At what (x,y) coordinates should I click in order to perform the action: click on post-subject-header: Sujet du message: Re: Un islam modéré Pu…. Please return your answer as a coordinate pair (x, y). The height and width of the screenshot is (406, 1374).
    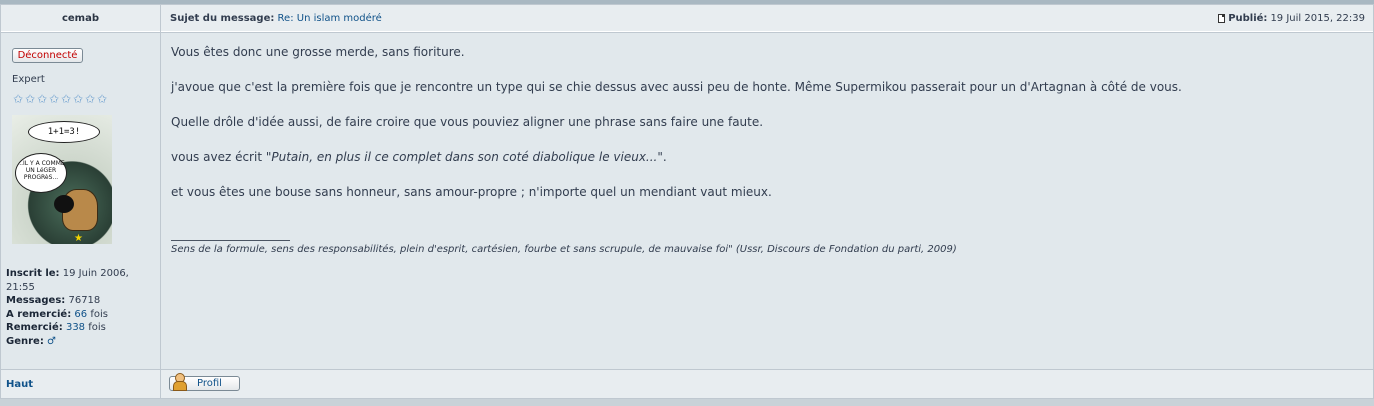
    Looking at the image, I should click on (767, 18).